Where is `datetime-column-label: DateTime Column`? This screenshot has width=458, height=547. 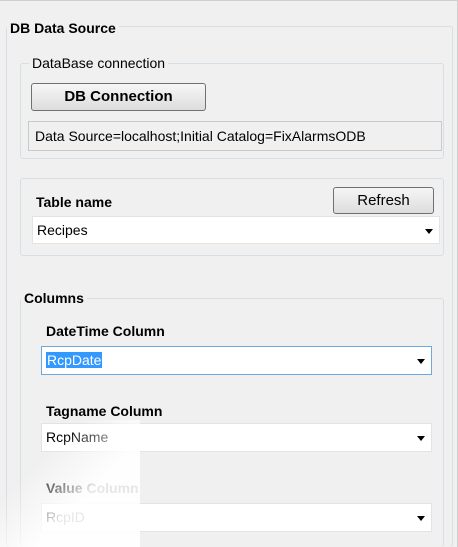
datetime-column-label: DateTime Column is located at coordinates (105, 331).